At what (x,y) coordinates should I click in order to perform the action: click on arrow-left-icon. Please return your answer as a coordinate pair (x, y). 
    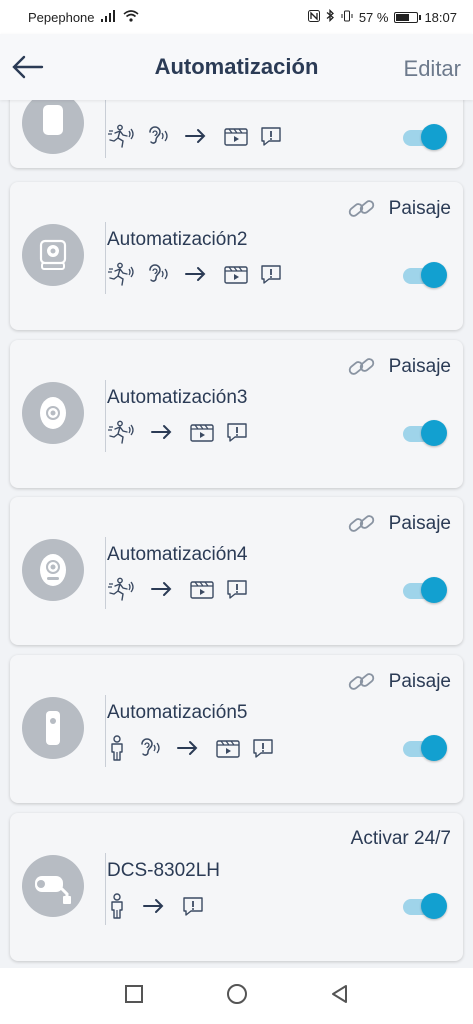
    Looking at the image, I should click on (28, 67).